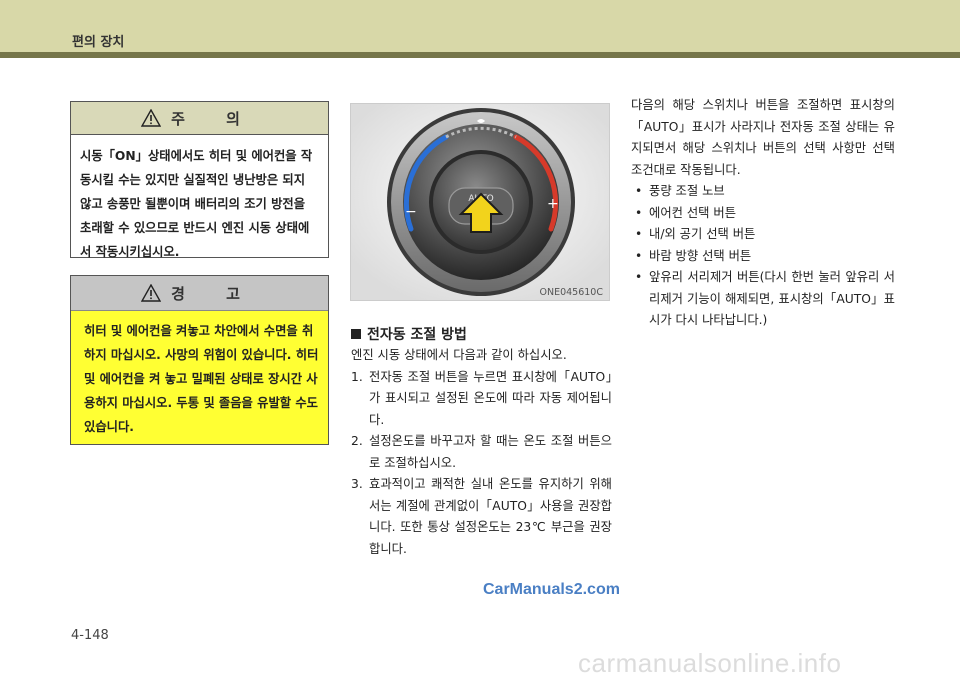 The image size is (960, 685). Describe the element at coordinates (480, 26) in the screenshot. I see `header-band` at that location.